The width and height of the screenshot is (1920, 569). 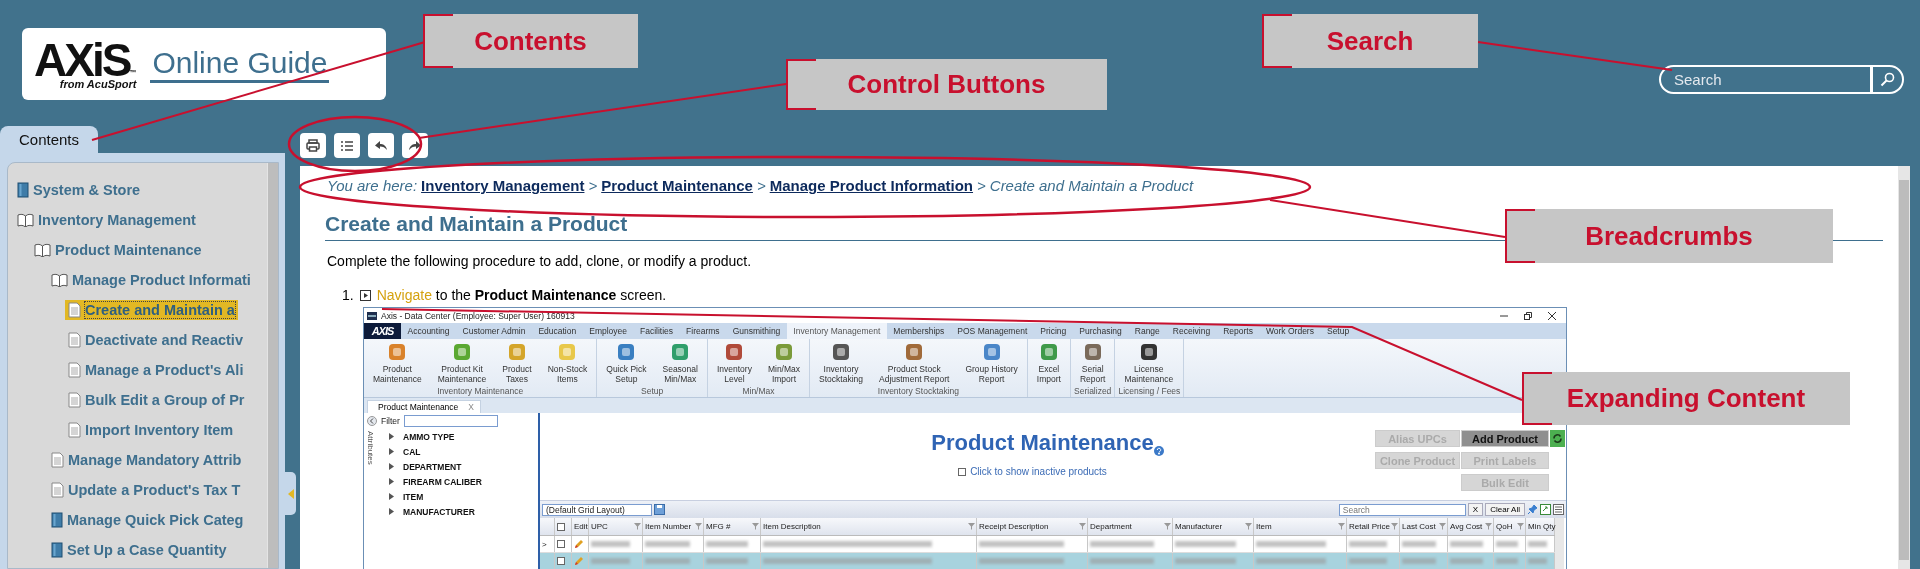 What do you see at coordinates (106, 220) in the screenshot?
I see `tree-item: Inventory Management` at bounding box center [106, 220].